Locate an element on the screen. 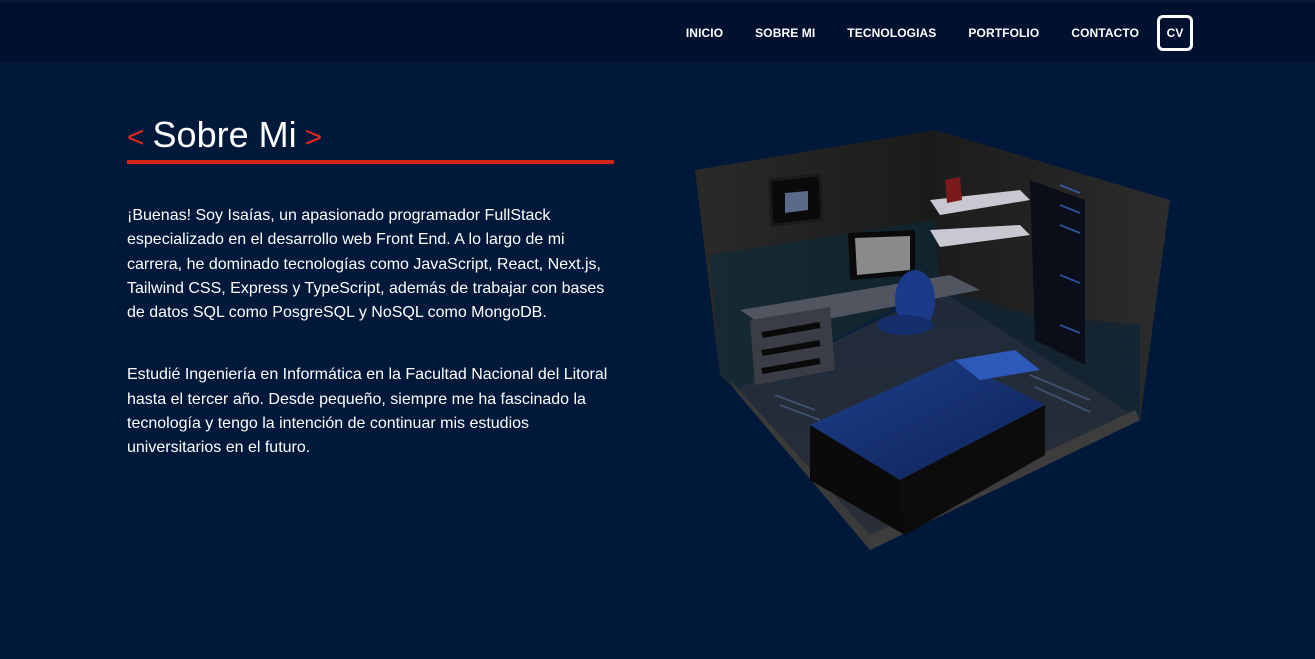 The width and height of the screenshot is (1315, 659). title-bracket-close: > is located at coordinates (313, 137).